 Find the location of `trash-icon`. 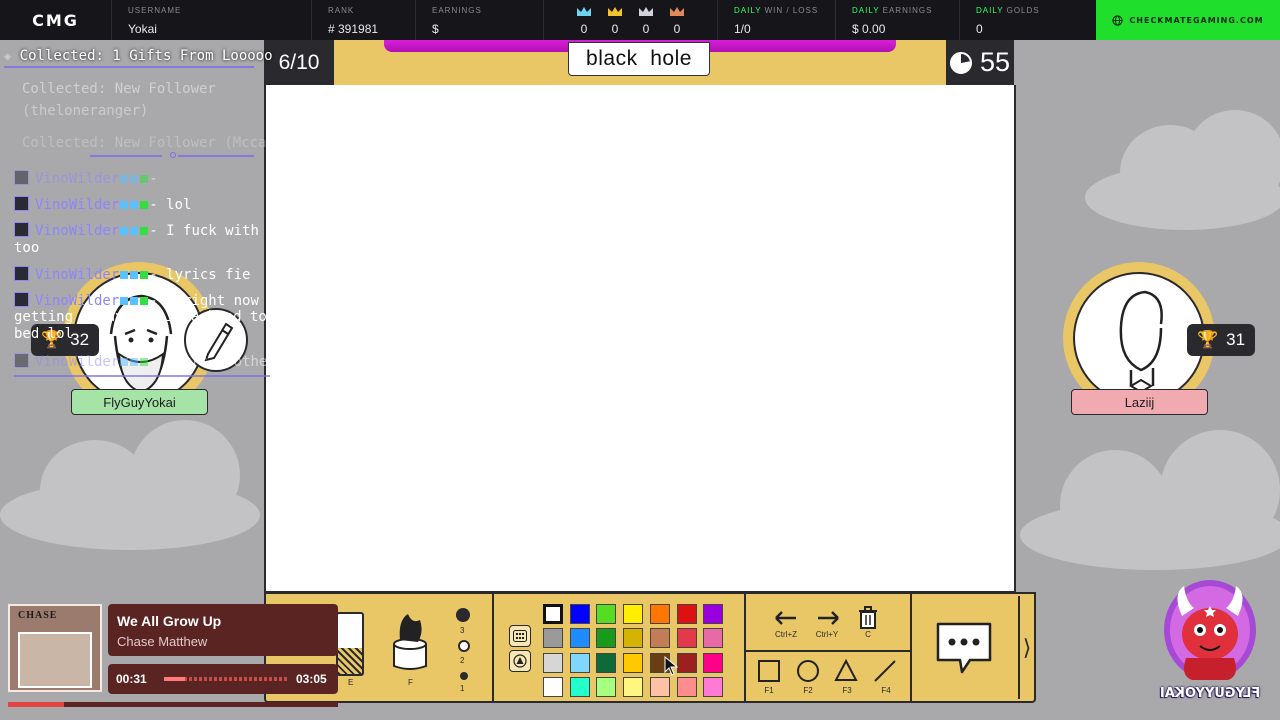

trash-icon is located at coordinates (868, 617).